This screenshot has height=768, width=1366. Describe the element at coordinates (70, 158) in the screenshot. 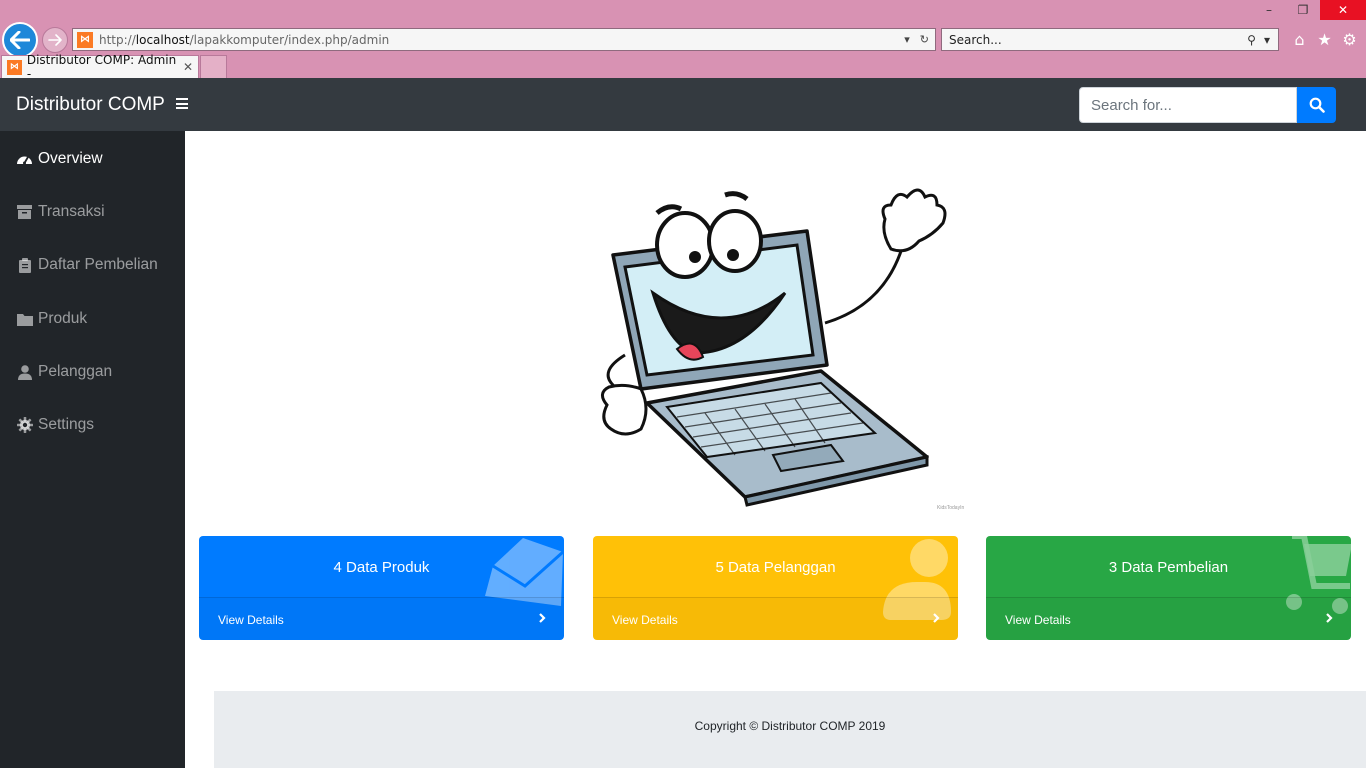

I see `sidebar-item-label: Overview` at that location.